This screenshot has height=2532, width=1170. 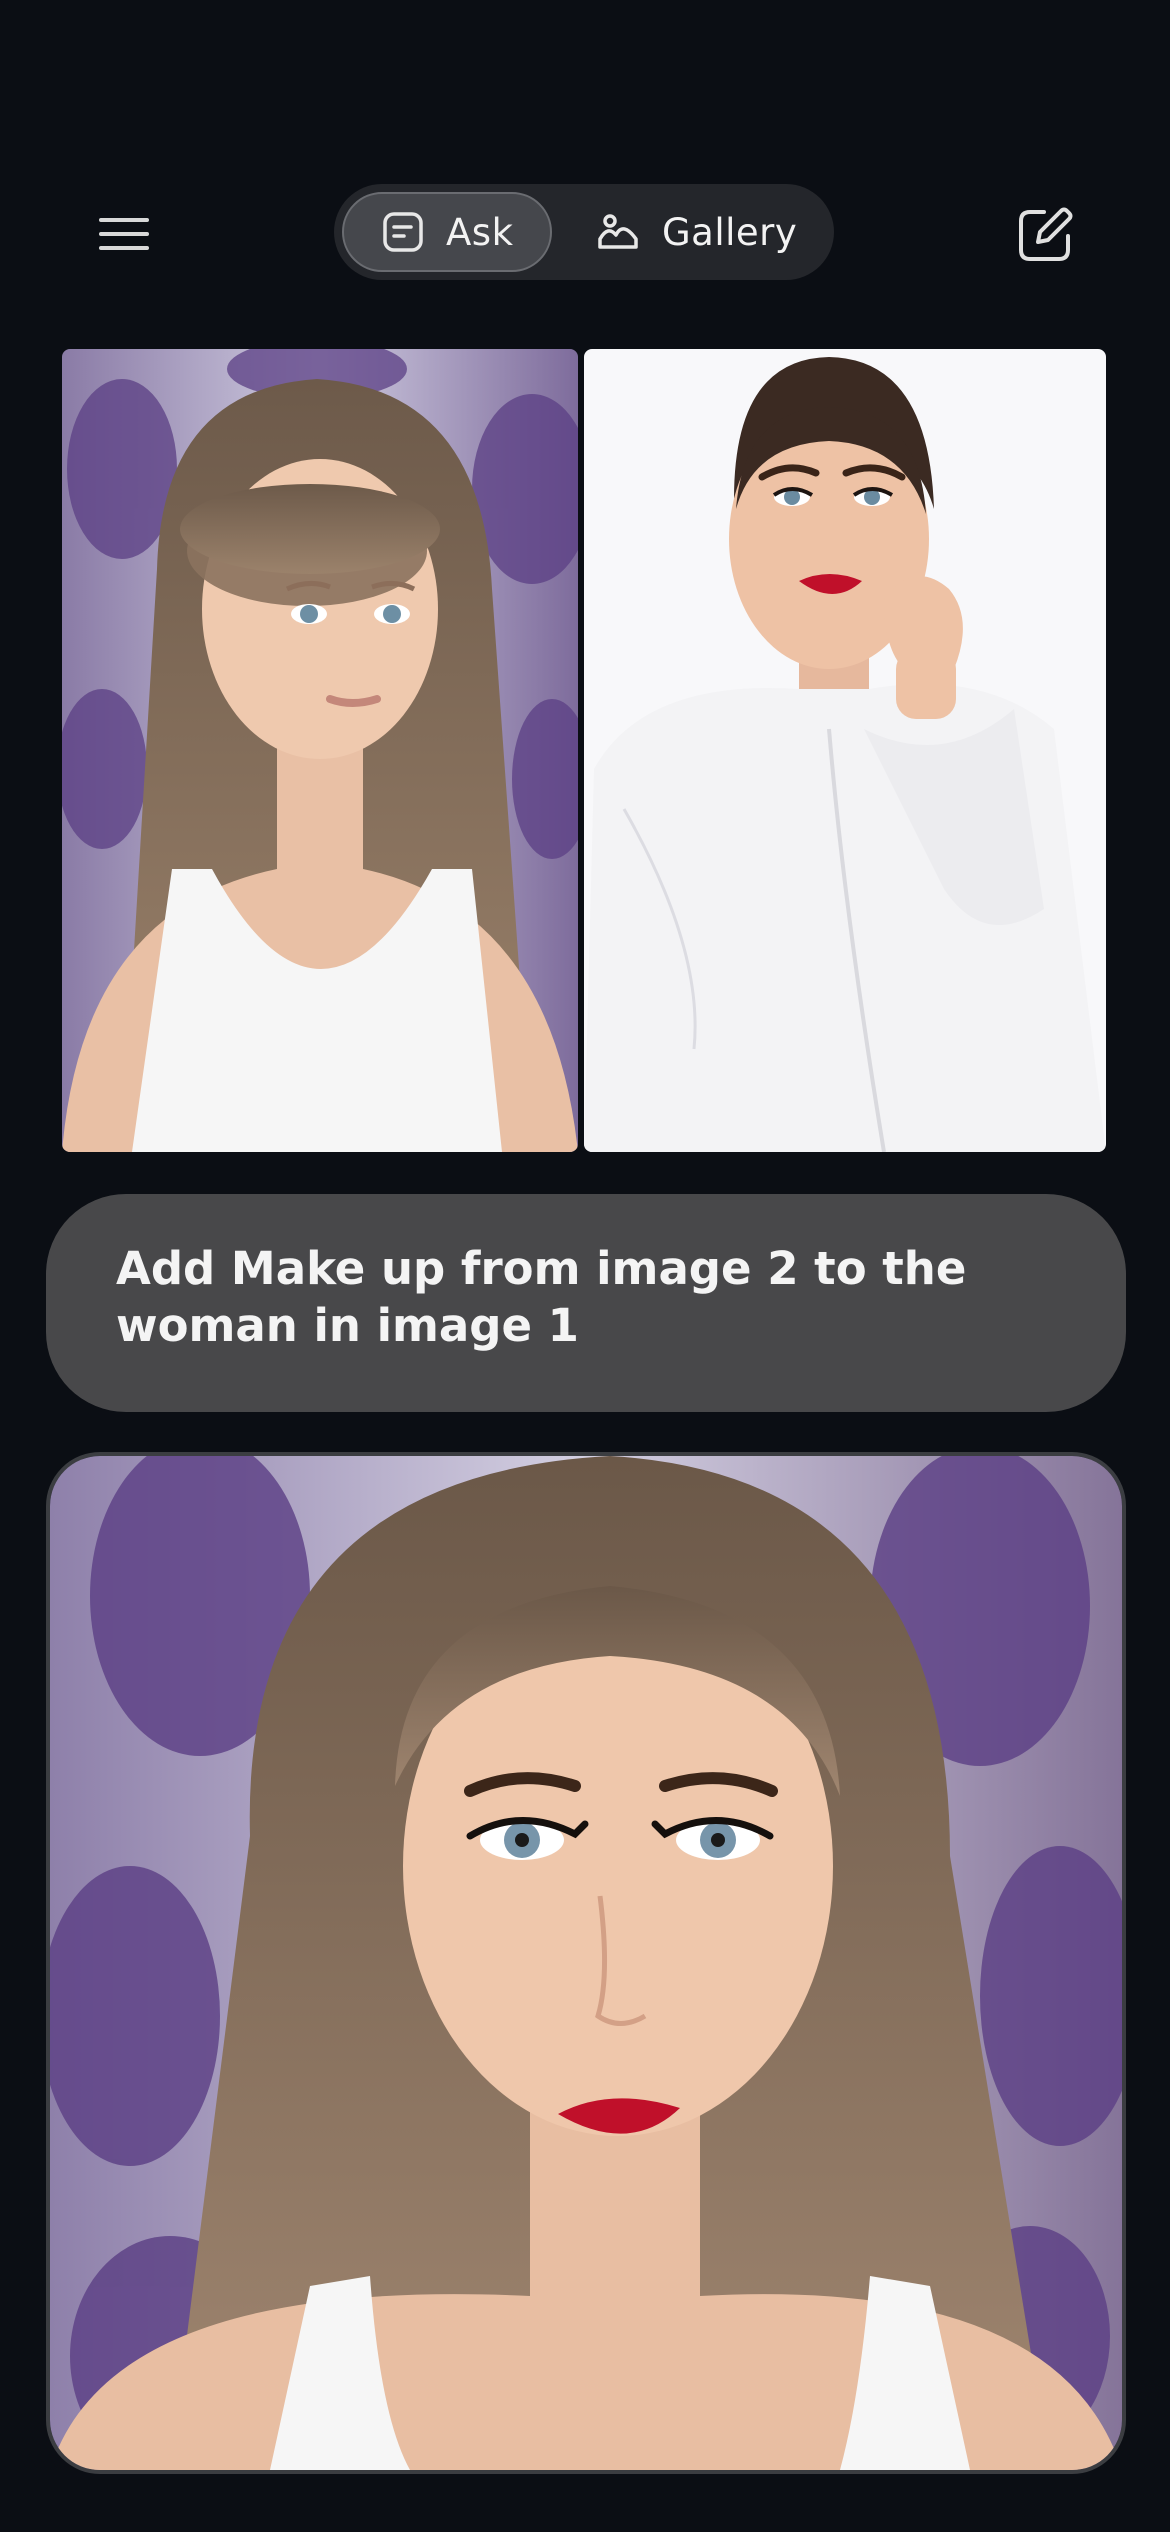 I want to click on tab-gallery: Gallery, so click(x=704, y=232).